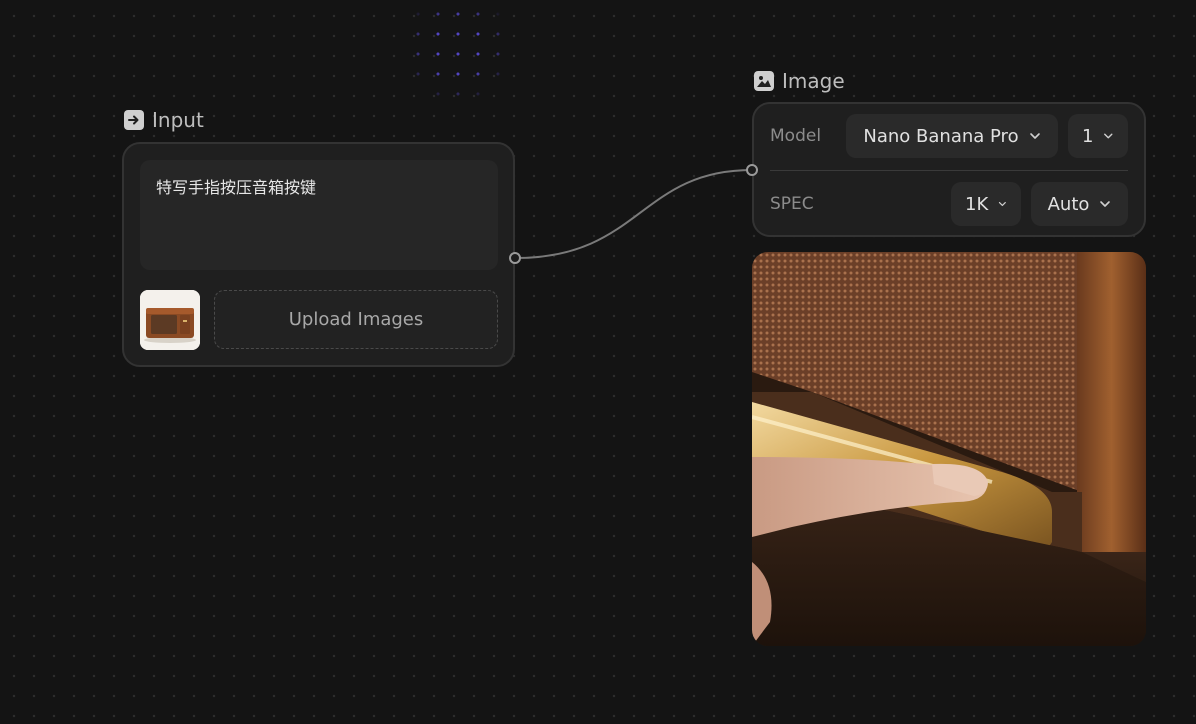 This screenshot has height=724, width=1196. I want to click on reference-image-thumbnail, so click(170, 320).